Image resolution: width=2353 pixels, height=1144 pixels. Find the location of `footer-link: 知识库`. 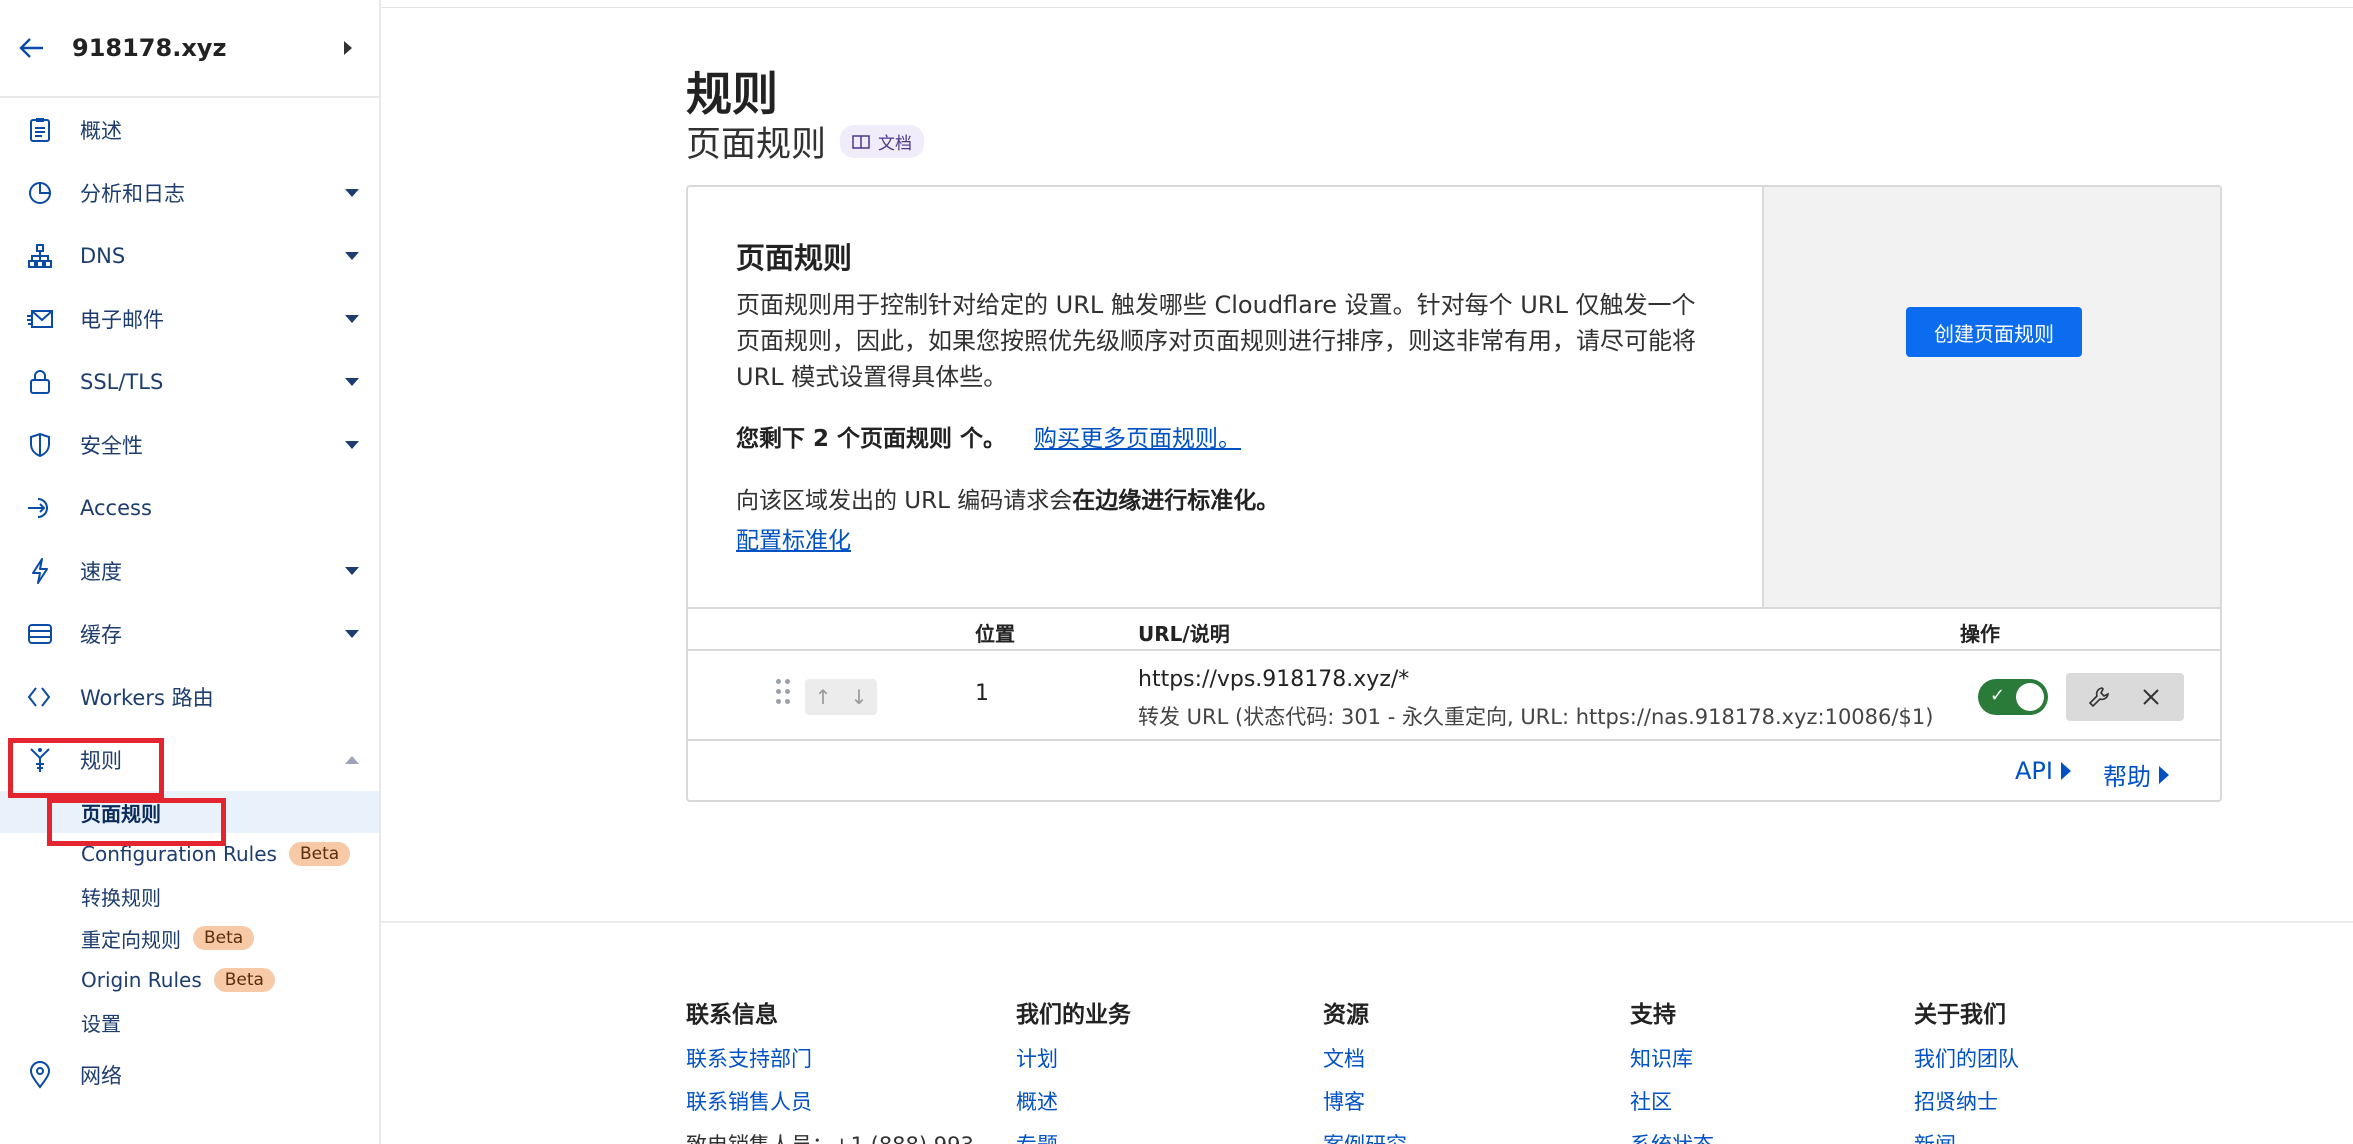

footer-link: 知识库 is located at coordinates (1672, 1064).